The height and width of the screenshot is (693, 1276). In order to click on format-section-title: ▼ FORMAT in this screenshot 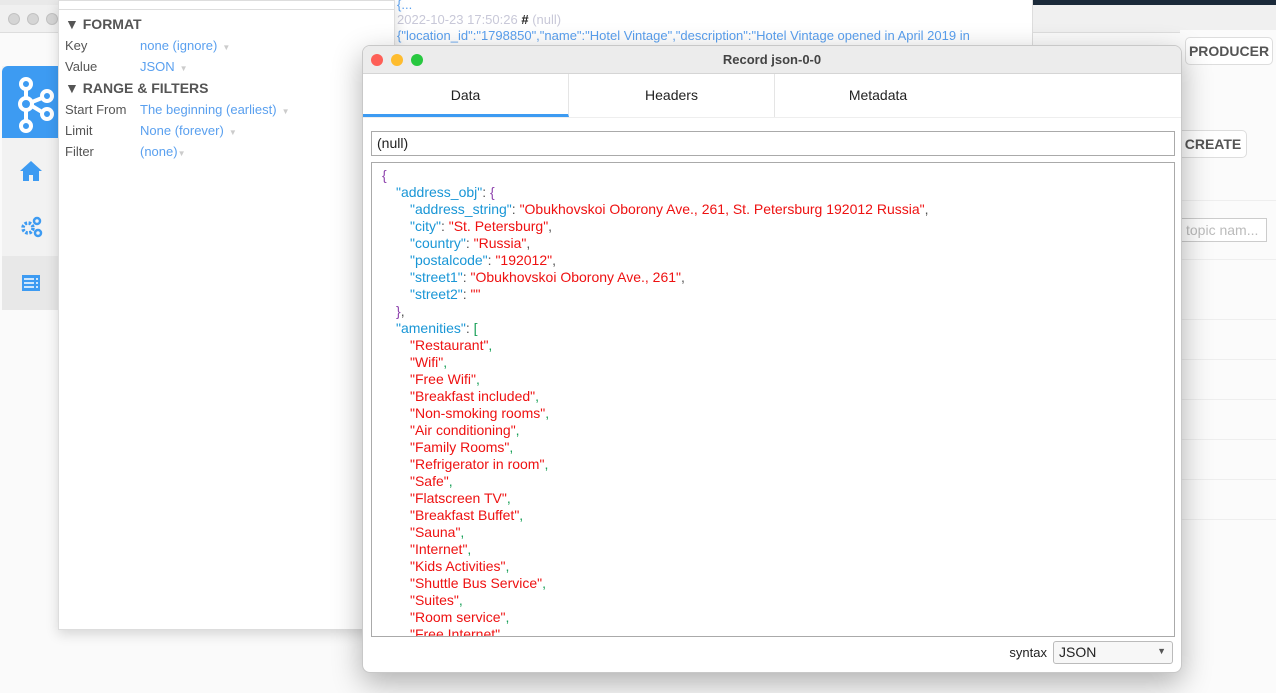, I will do `click(103, 24)`.